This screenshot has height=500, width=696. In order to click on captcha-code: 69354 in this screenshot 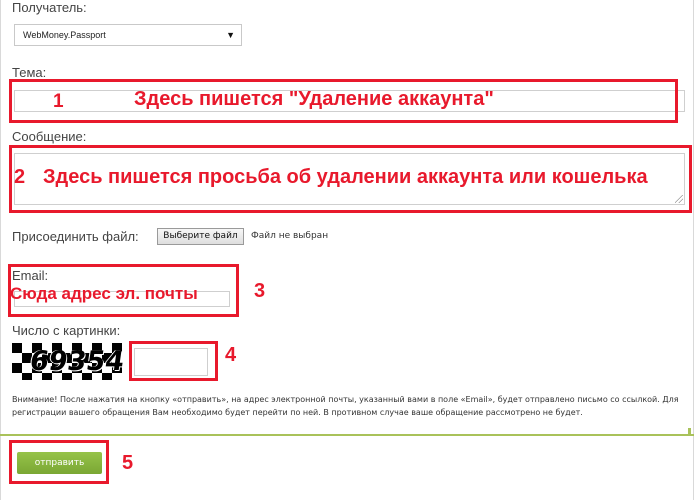, I will do `click(75, 361)`.